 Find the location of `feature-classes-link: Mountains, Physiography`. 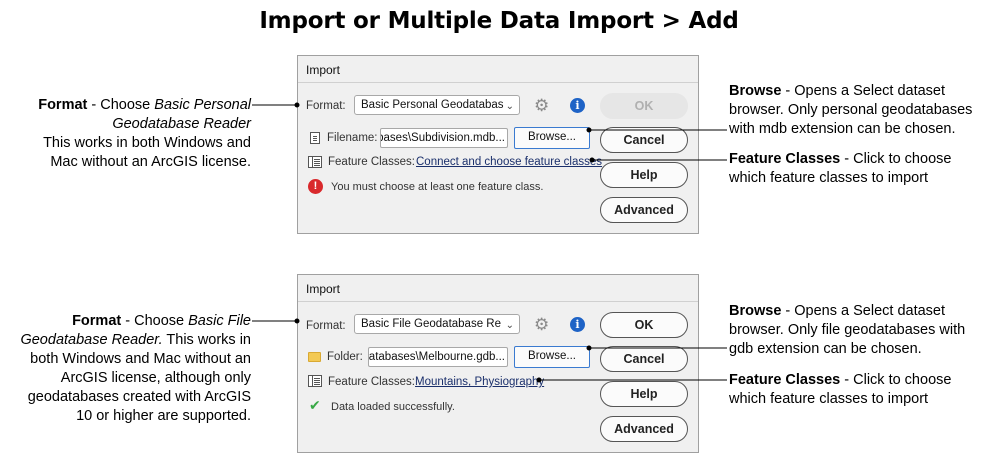

feature-classes-link: Mountains, Physiography is located at coordinates (479, 382).